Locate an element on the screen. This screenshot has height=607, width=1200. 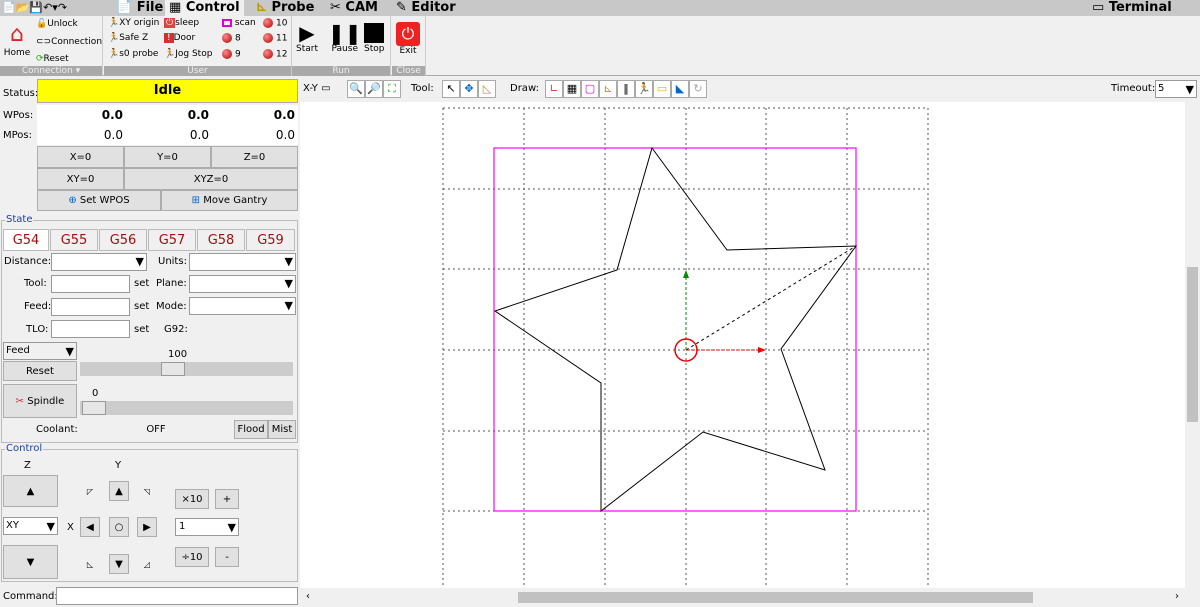
tab-control: ▦ Control is located at coordinates (204, 8).